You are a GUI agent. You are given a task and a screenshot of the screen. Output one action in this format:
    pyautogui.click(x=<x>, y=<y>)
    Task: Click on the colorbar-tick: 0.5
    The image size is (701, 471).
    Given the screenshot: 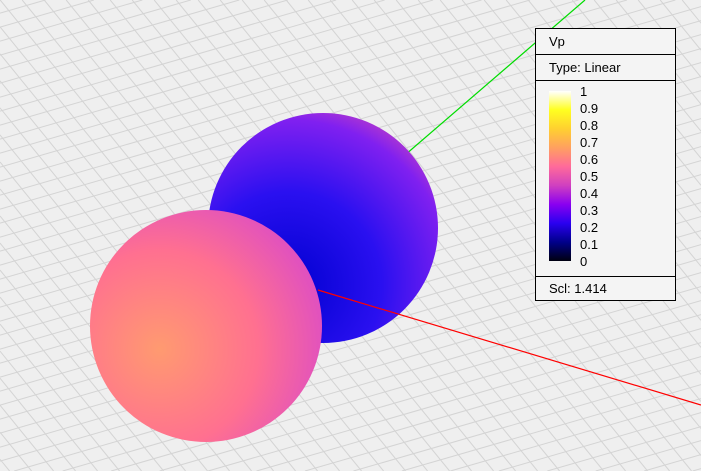 What is the action you would take?
    pyautogui.click(x=589, y=176)
    